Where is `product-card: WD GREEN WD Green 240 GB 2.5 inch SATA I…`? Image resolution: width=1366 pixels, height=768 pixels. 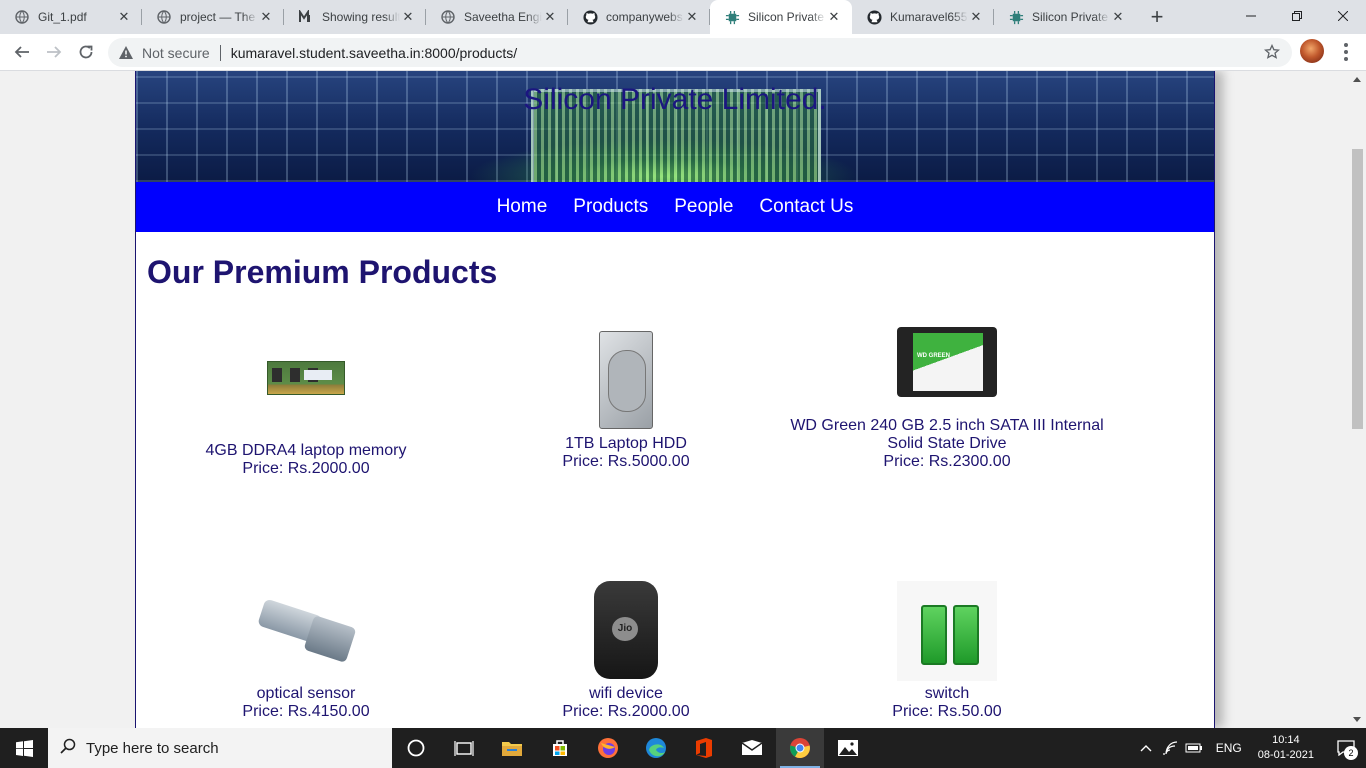 product-card: WD GREEN WD Green 240 GB 2.5 inch SATA I… is located at coordinates (947, 399).